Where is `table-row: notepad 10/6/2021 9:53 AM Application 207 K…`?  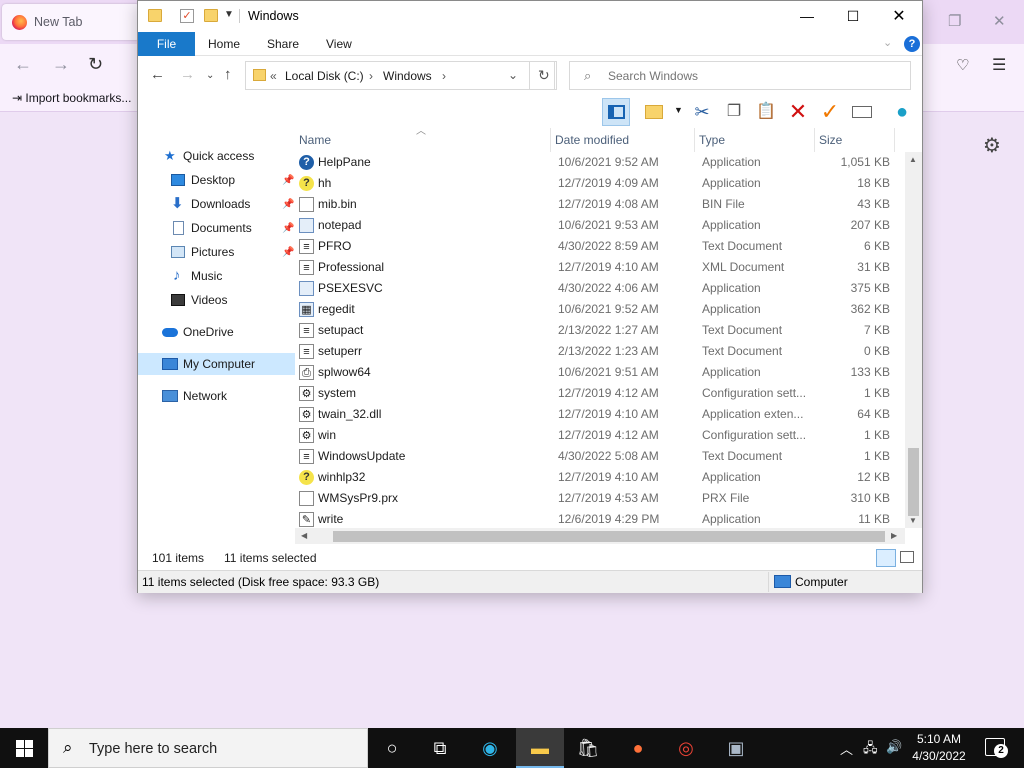
table-row: notepad 10/6/2021 9:53 AM Application 207 K… is located at coordinates (600, 225).